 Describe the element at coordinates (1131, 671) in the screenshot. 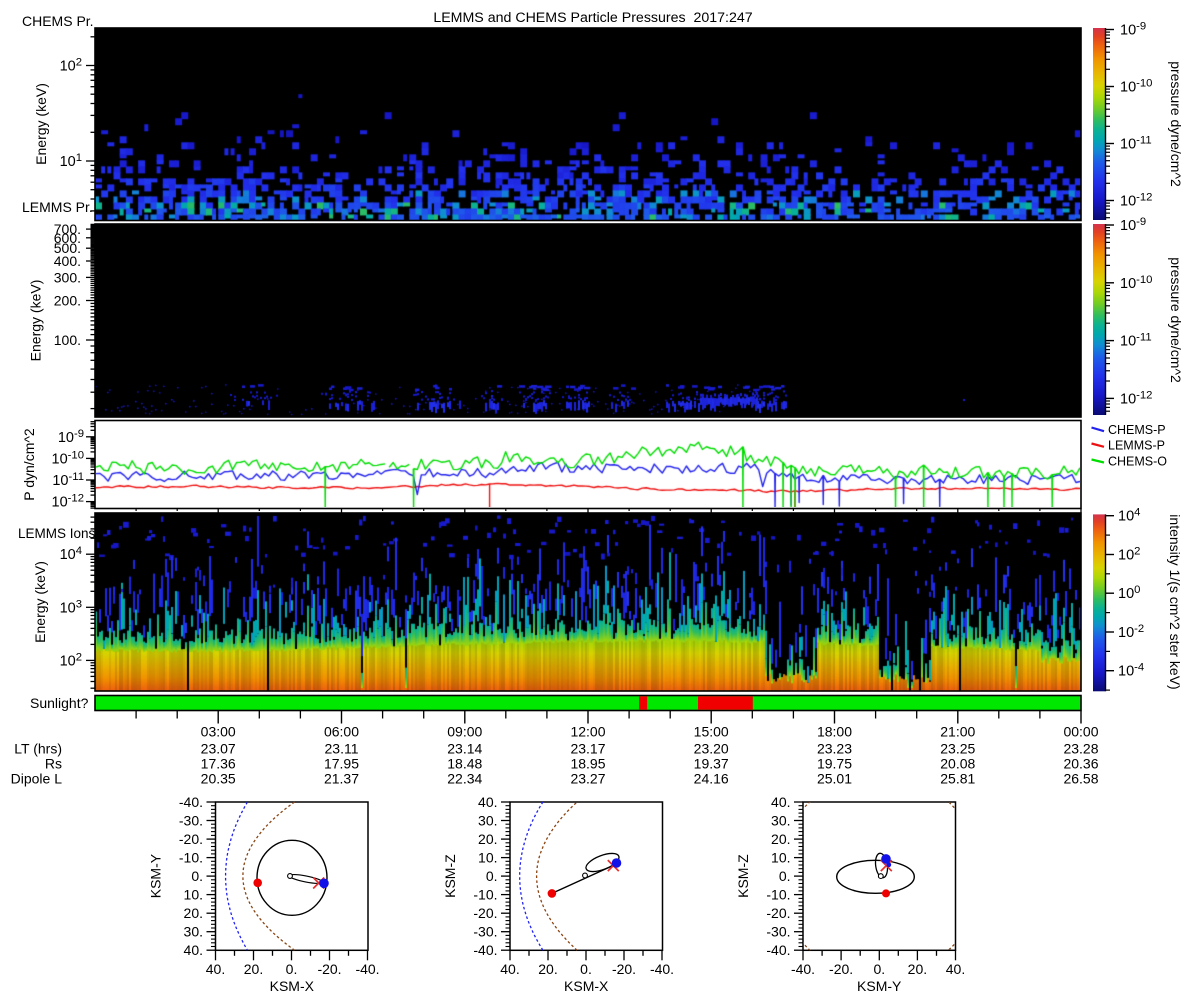

I see `svg-text: 10-4` at that location.